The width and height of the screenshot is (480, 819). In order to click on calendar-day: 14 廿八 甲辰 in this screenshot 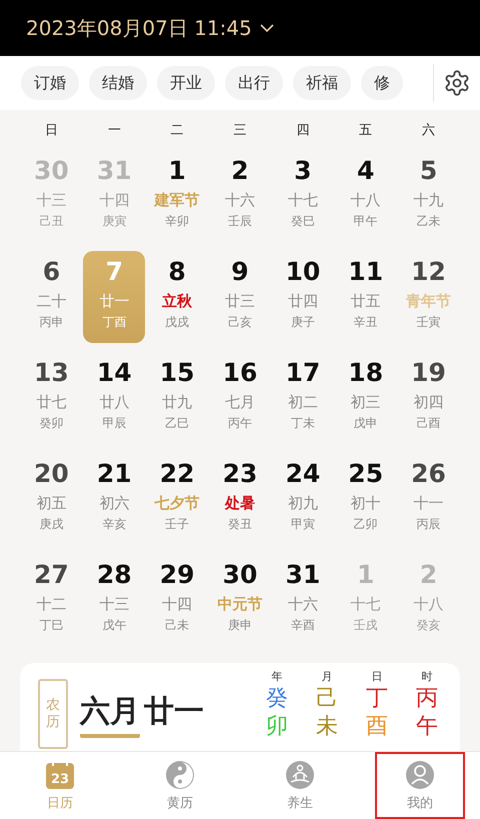, I will do `click(114, 398)`.